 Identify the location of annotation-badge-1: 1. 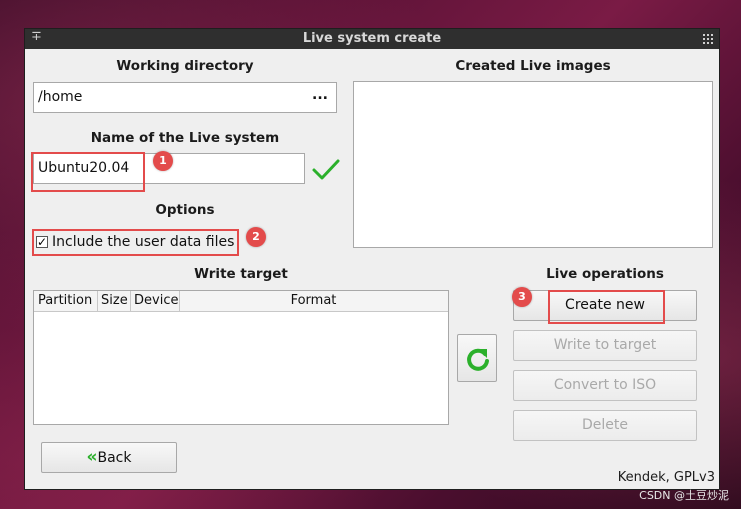
(163, 161).